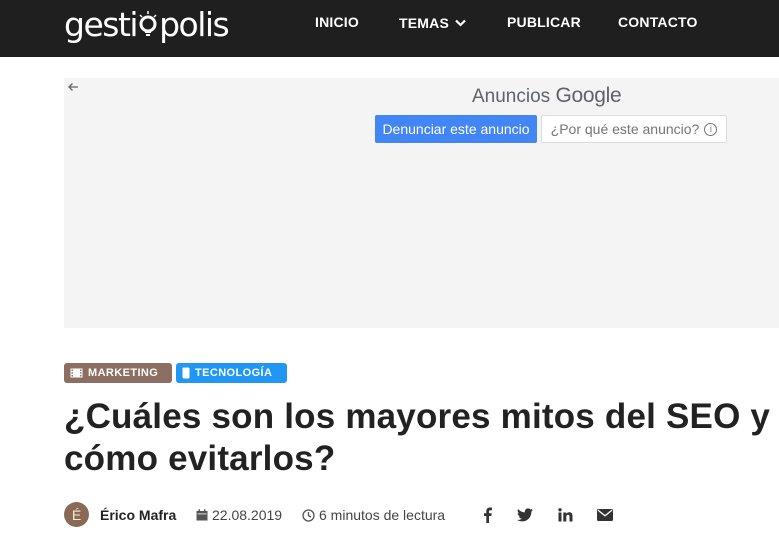 The image size is (779, 547). What do you see at coordinates (382, 515) in the screenshot?
I see `reading-time-text: 6 minutos de lectura` at bounding box center [382, 515].